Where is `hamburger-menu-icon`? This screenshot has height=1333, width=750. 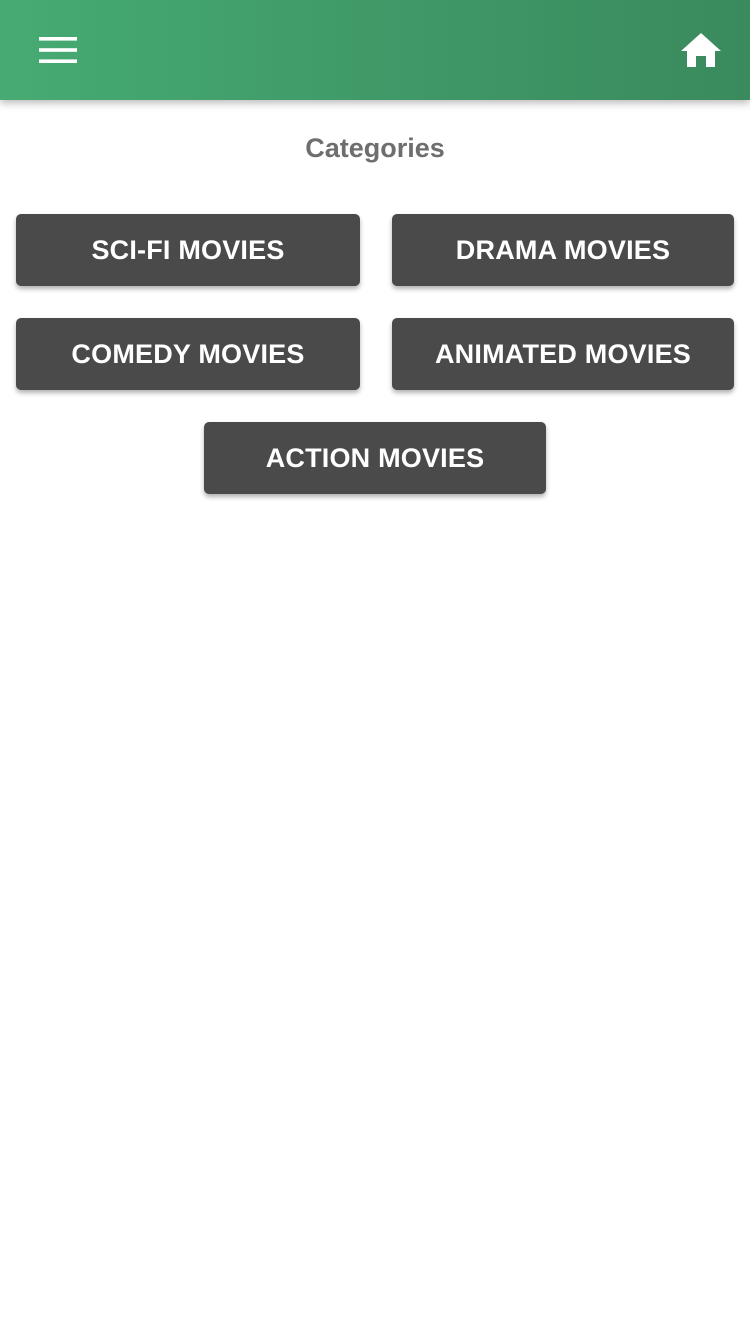
hamburger-menu-icon is located at coordinates (58, 50).